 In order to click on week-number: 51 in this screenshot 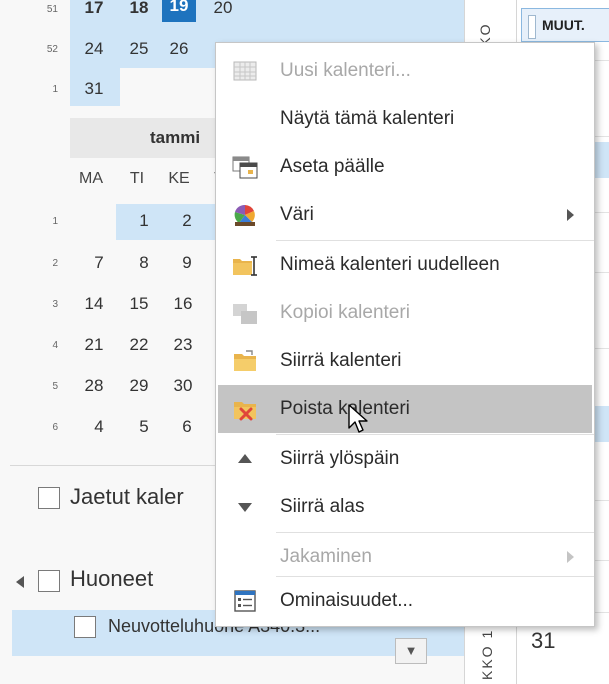, I will do `click(52, 9)`.